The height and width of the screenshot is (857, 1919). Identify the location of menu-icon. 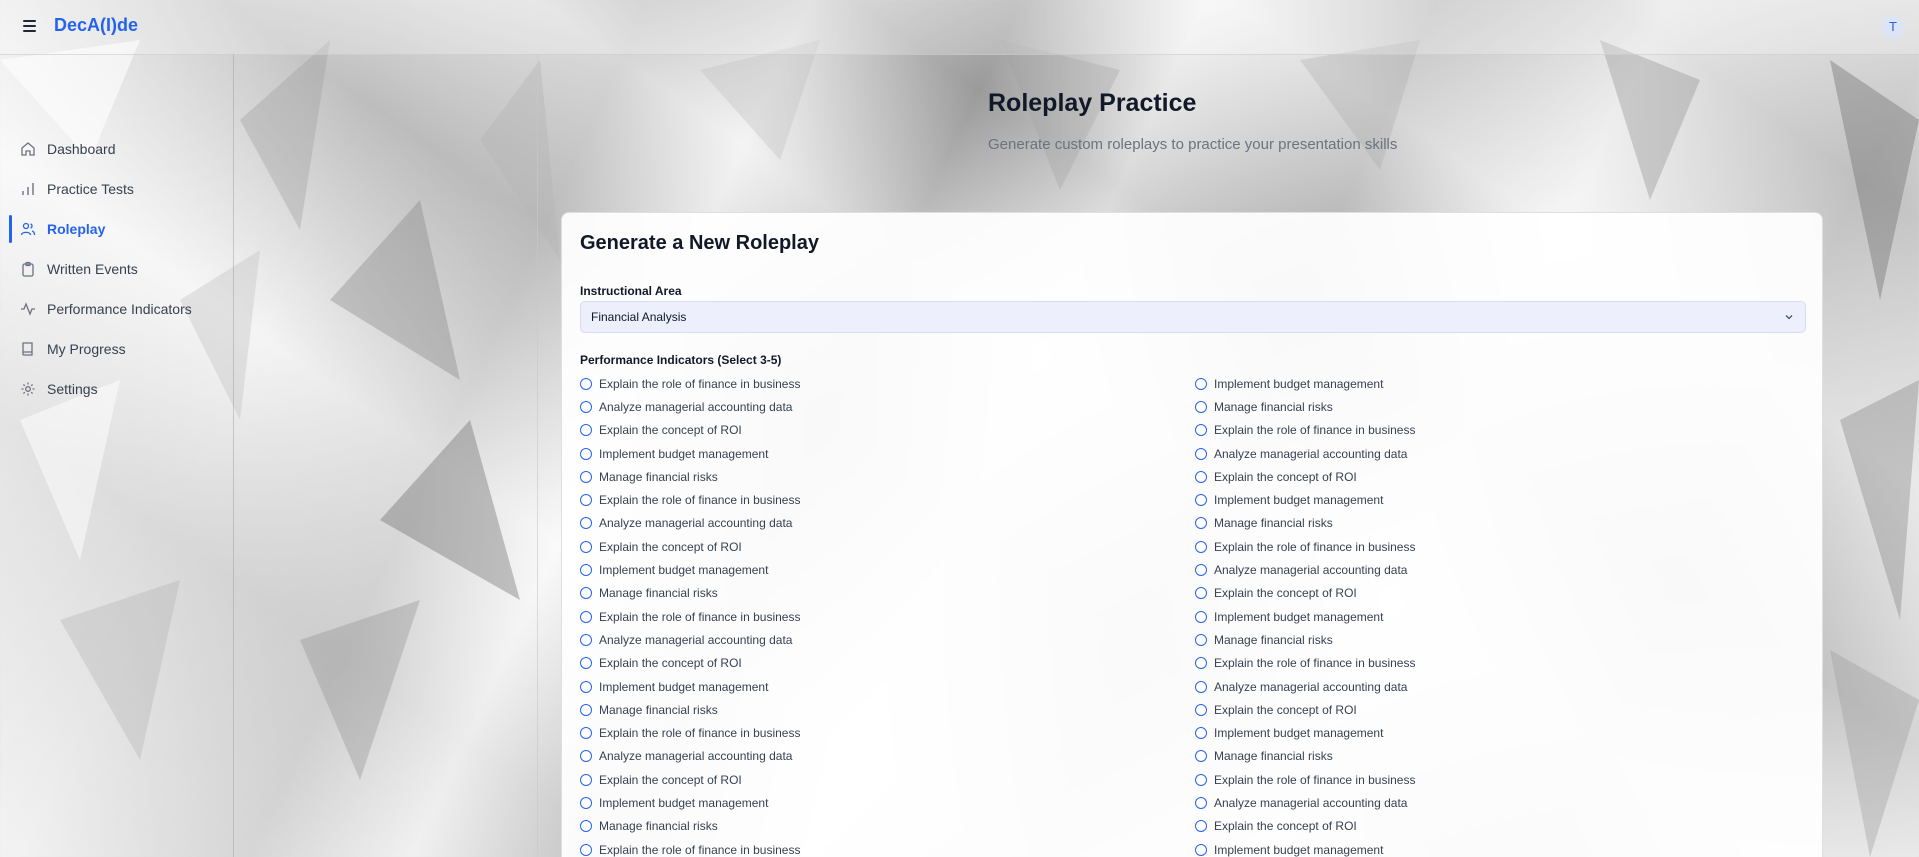
(30, 27).